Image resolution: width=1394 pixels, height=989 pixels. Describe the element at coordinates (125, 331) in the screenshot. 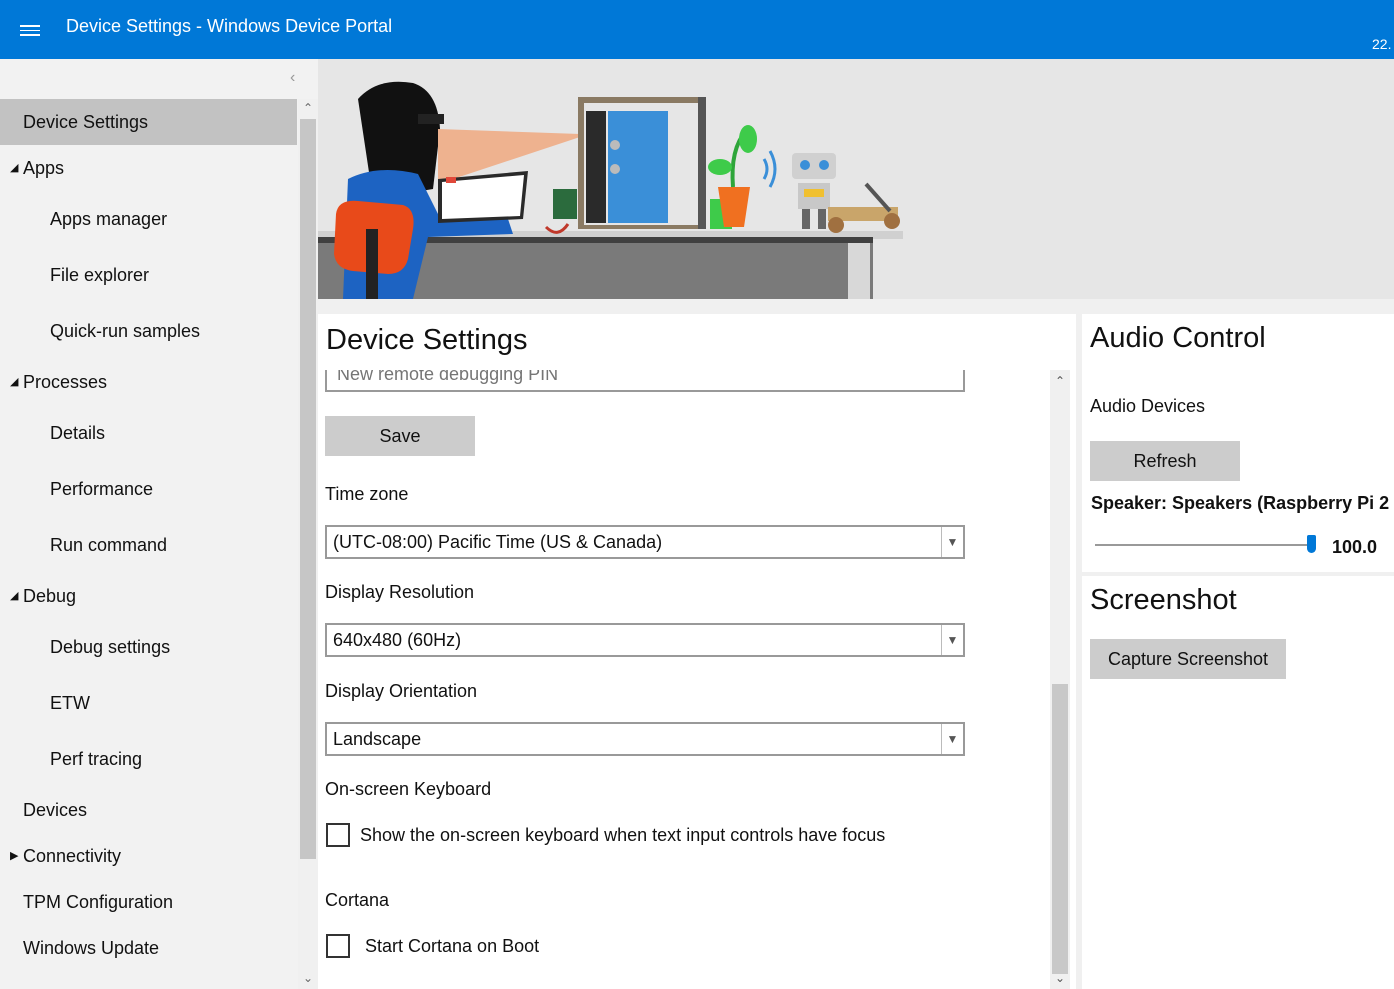

I see `sidebar-item-label: Quick-run samples` at that location.